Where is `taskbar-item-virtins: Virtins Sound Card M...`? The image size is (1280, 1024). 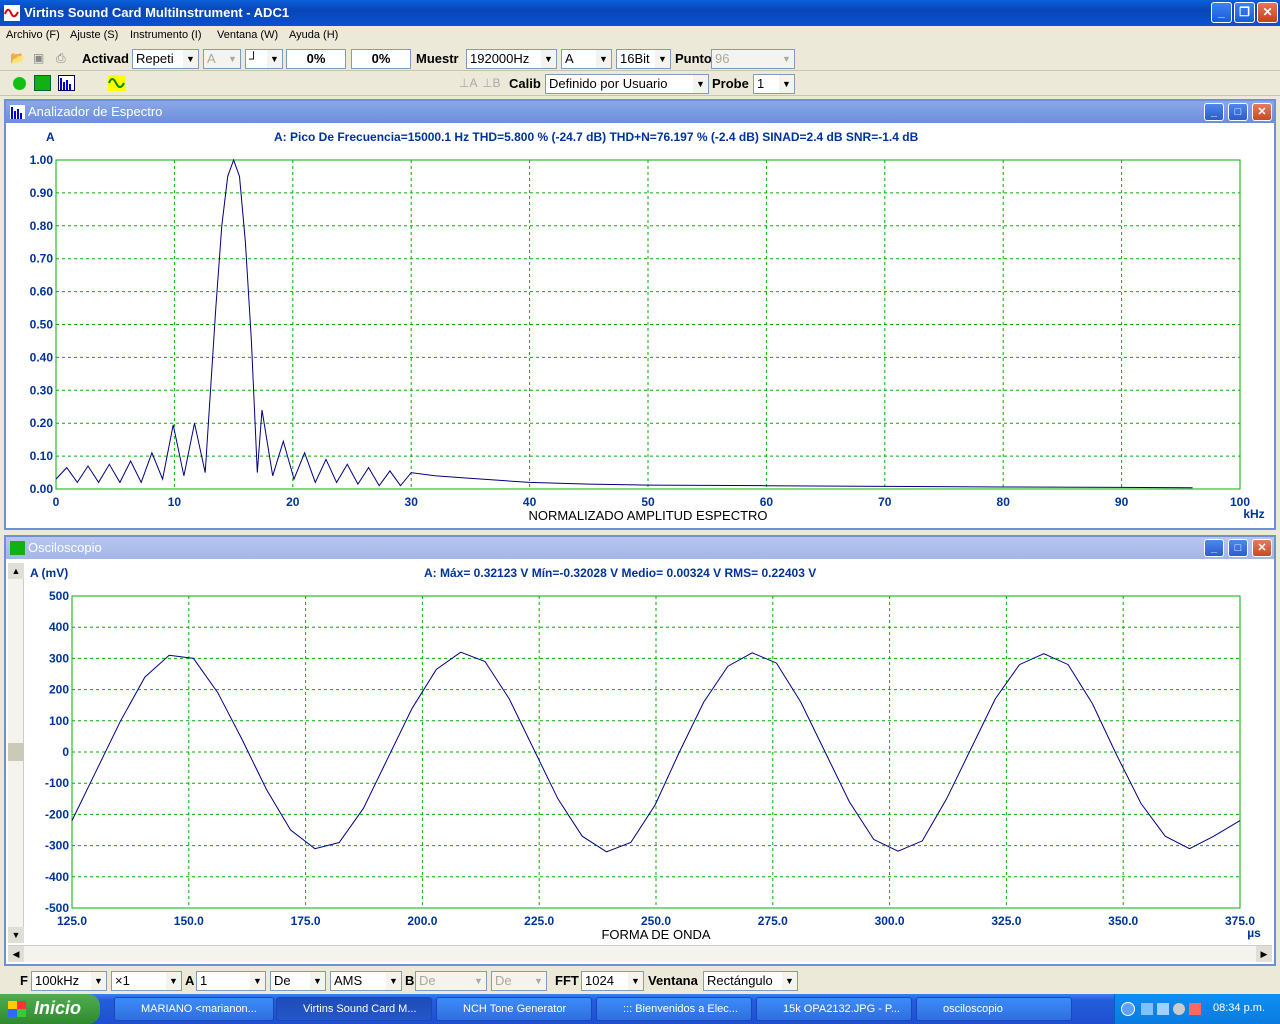 taskbar-item-virtins: Virtins Sound Card M... is located at coordinates (354, 1009).